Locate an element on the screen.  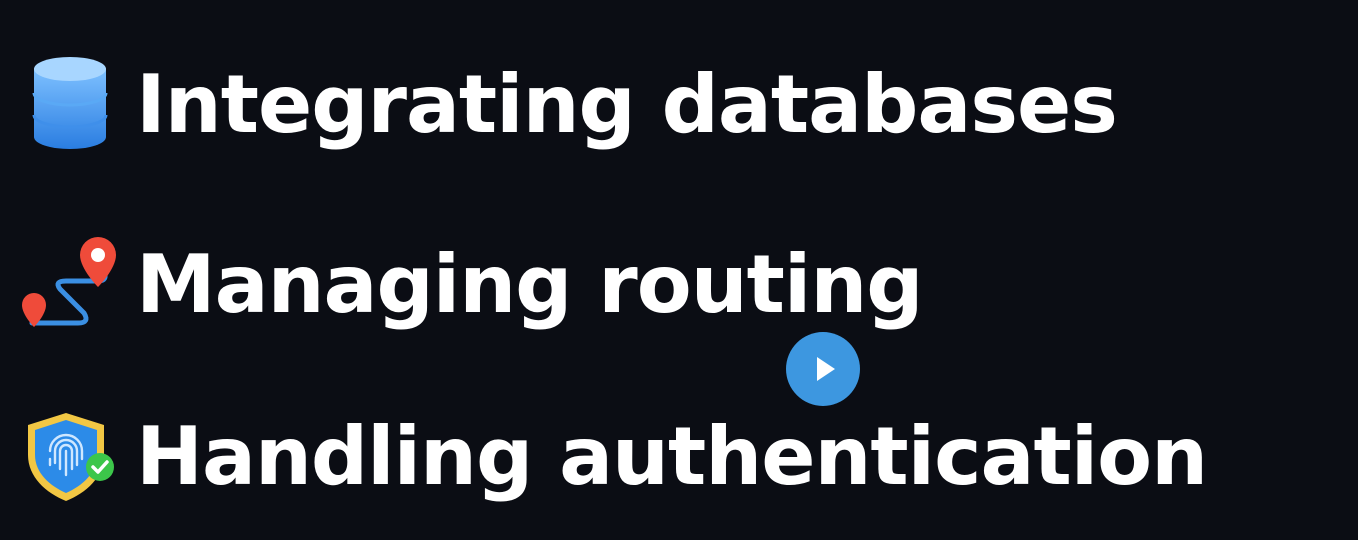
play-icon is located at coordinates (826, 369).